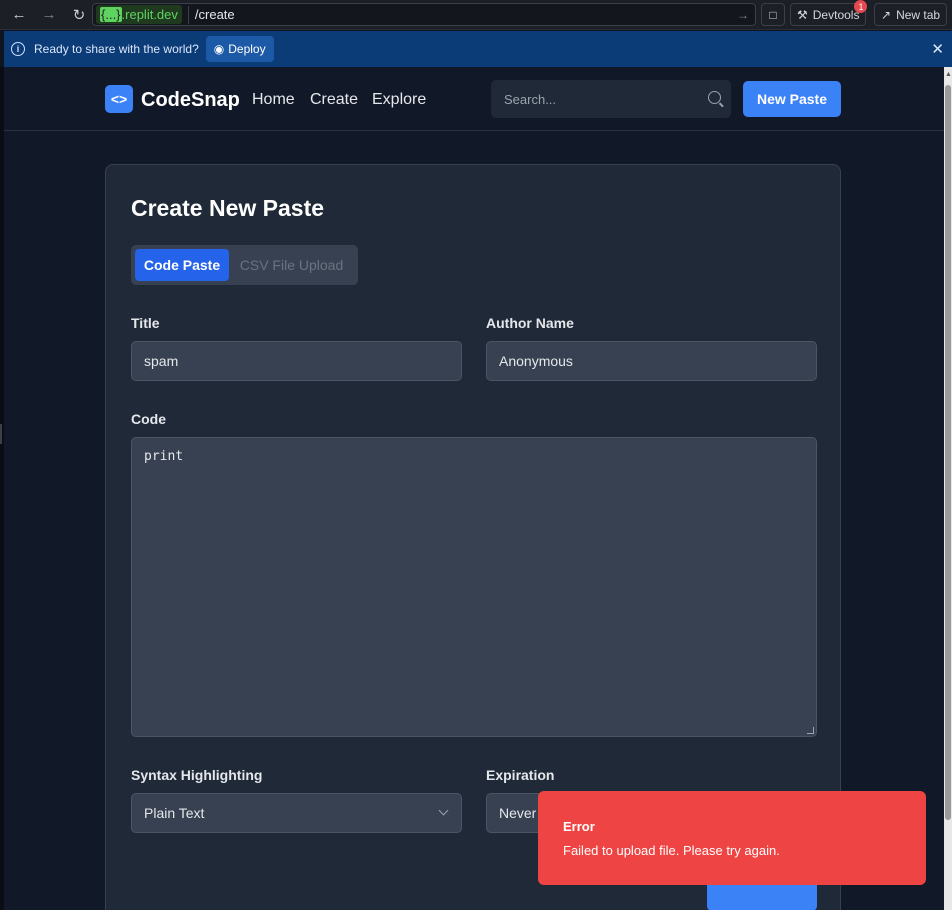 The width and height of the screenshot is (952, 910). Describe the element at coordinates (1, 434) in the screenshot. I see `side-handle` at that location.